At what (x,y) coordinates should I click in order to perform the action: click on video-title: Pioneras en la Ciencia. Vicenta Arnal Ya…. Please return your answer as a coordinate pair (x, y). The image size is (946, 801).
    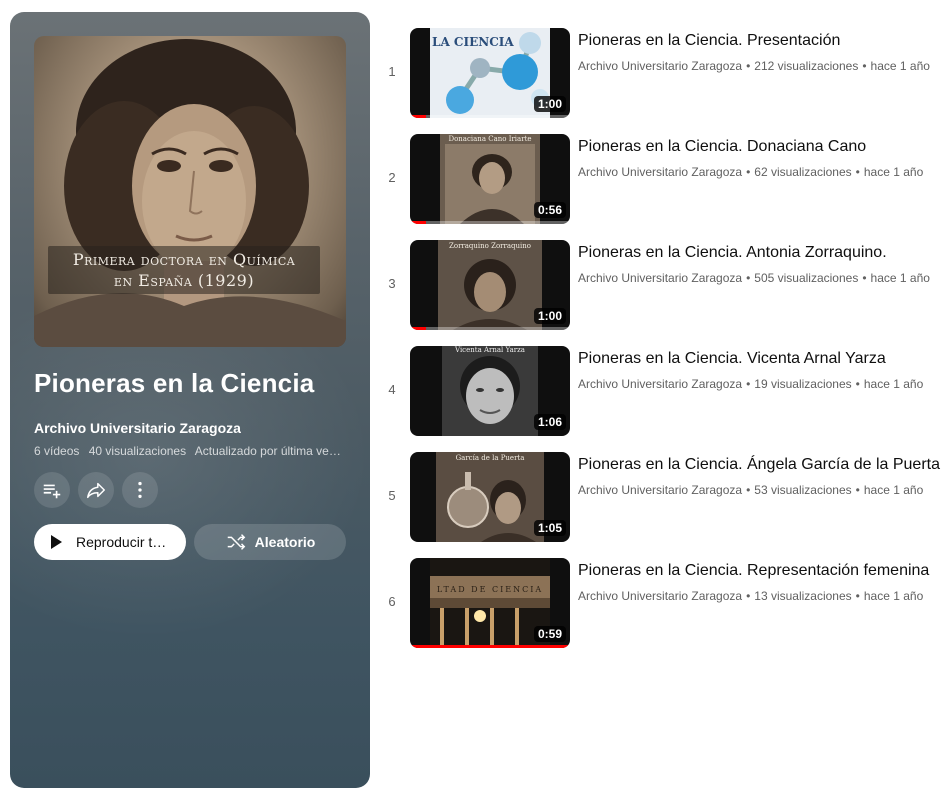
    Looking at the image, I should click on (762, 359).